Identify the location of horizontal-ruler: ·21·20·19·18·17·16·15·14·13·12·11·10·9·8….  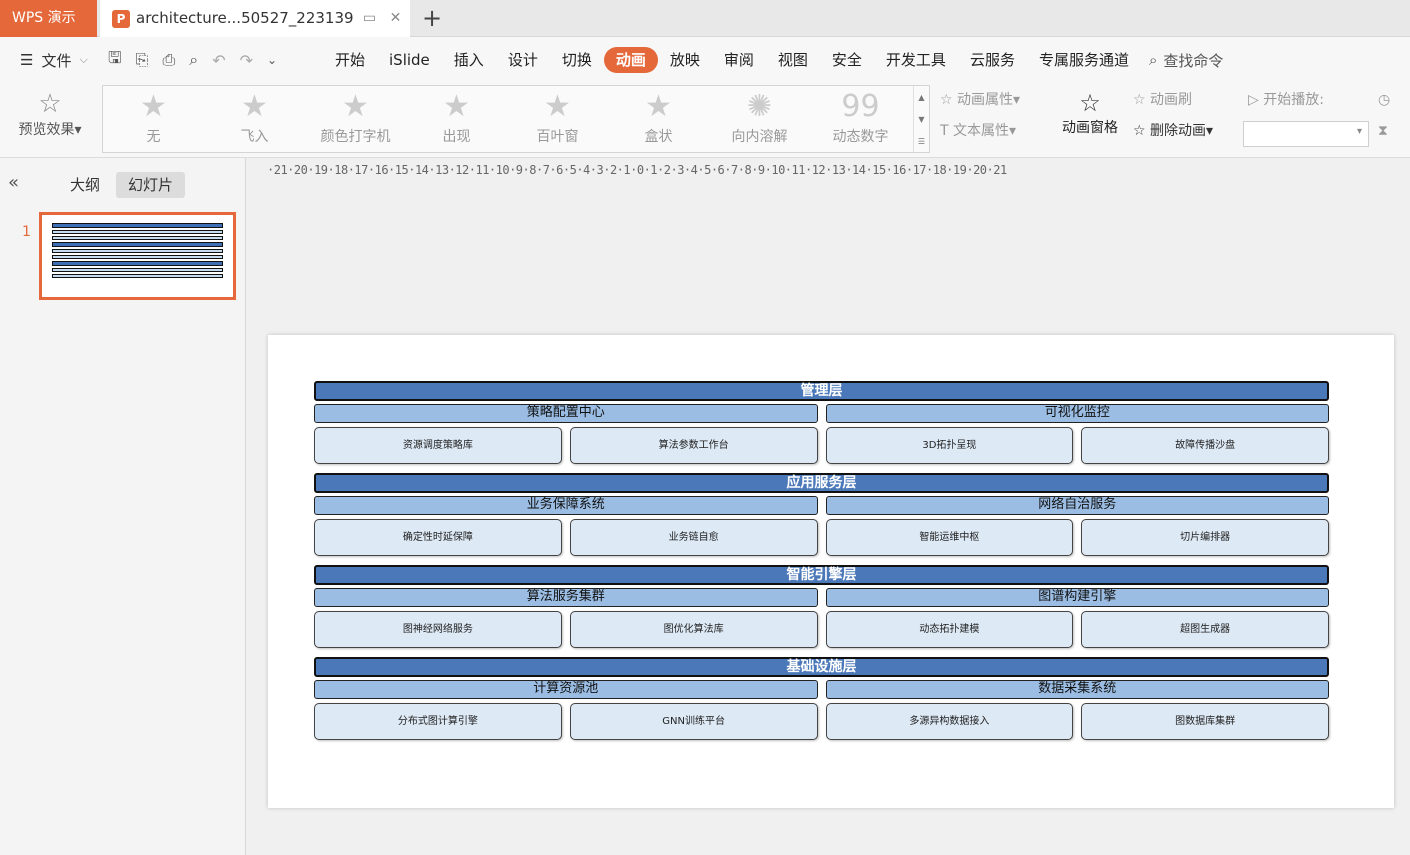
(832, 171).